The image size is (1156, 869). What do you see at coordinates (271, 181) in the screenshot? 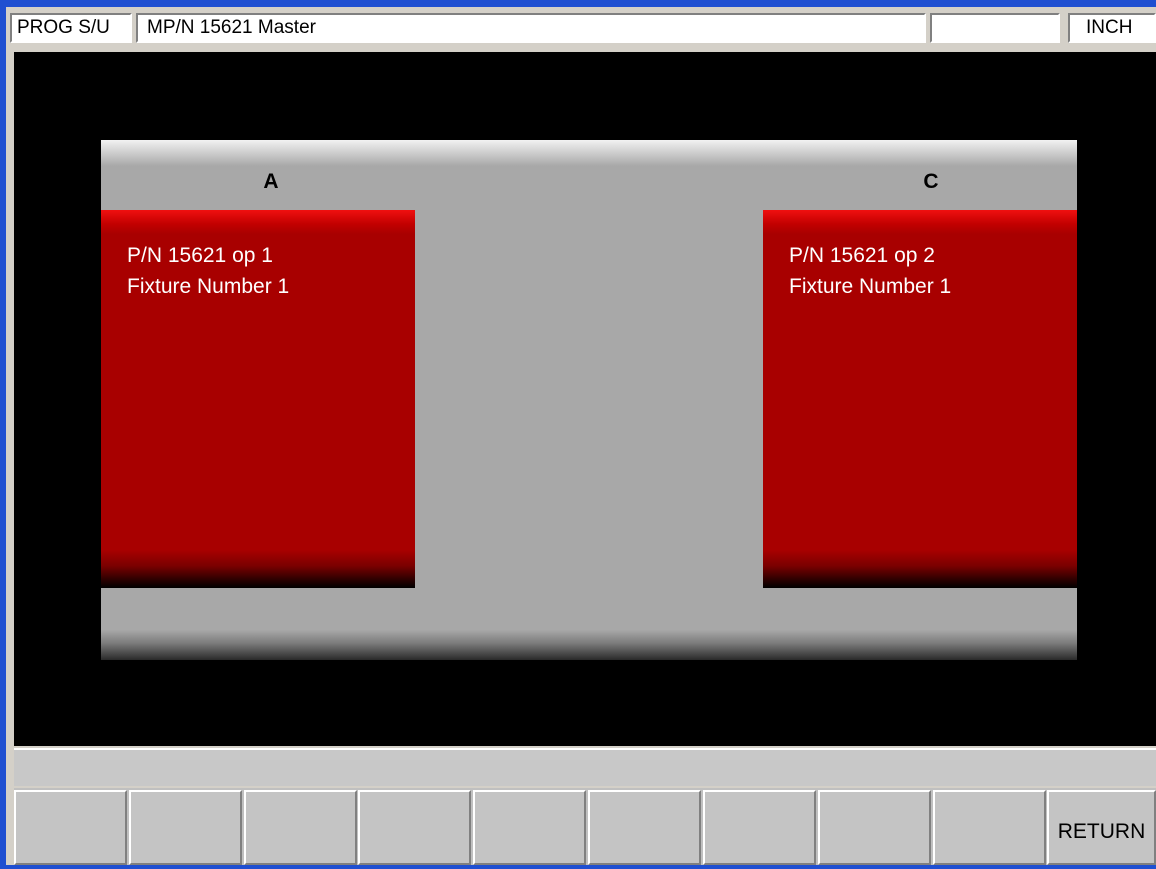
I see `pallet-label-a: A` at bounding box center [271, 181].